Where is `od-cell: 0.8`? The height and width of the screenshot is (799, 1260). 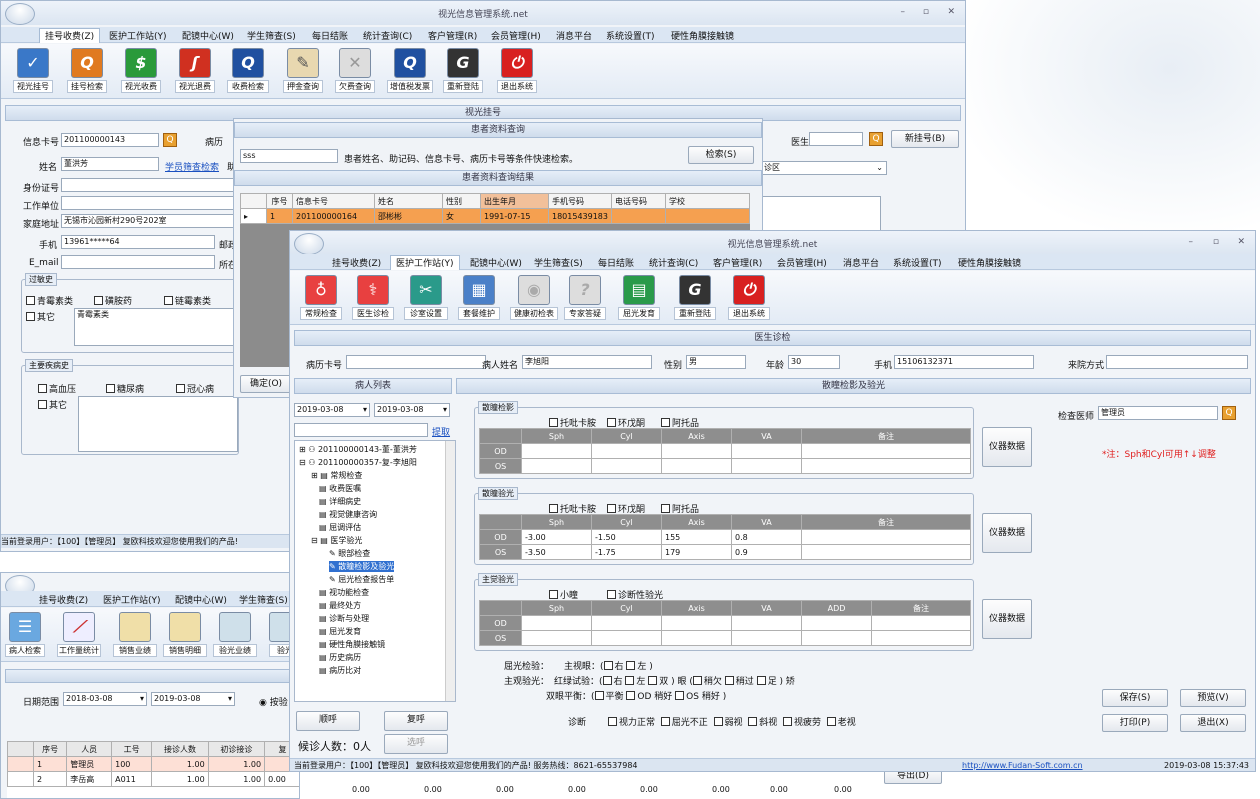 od-cell: 0.8 is located at coordinates (766, 537).